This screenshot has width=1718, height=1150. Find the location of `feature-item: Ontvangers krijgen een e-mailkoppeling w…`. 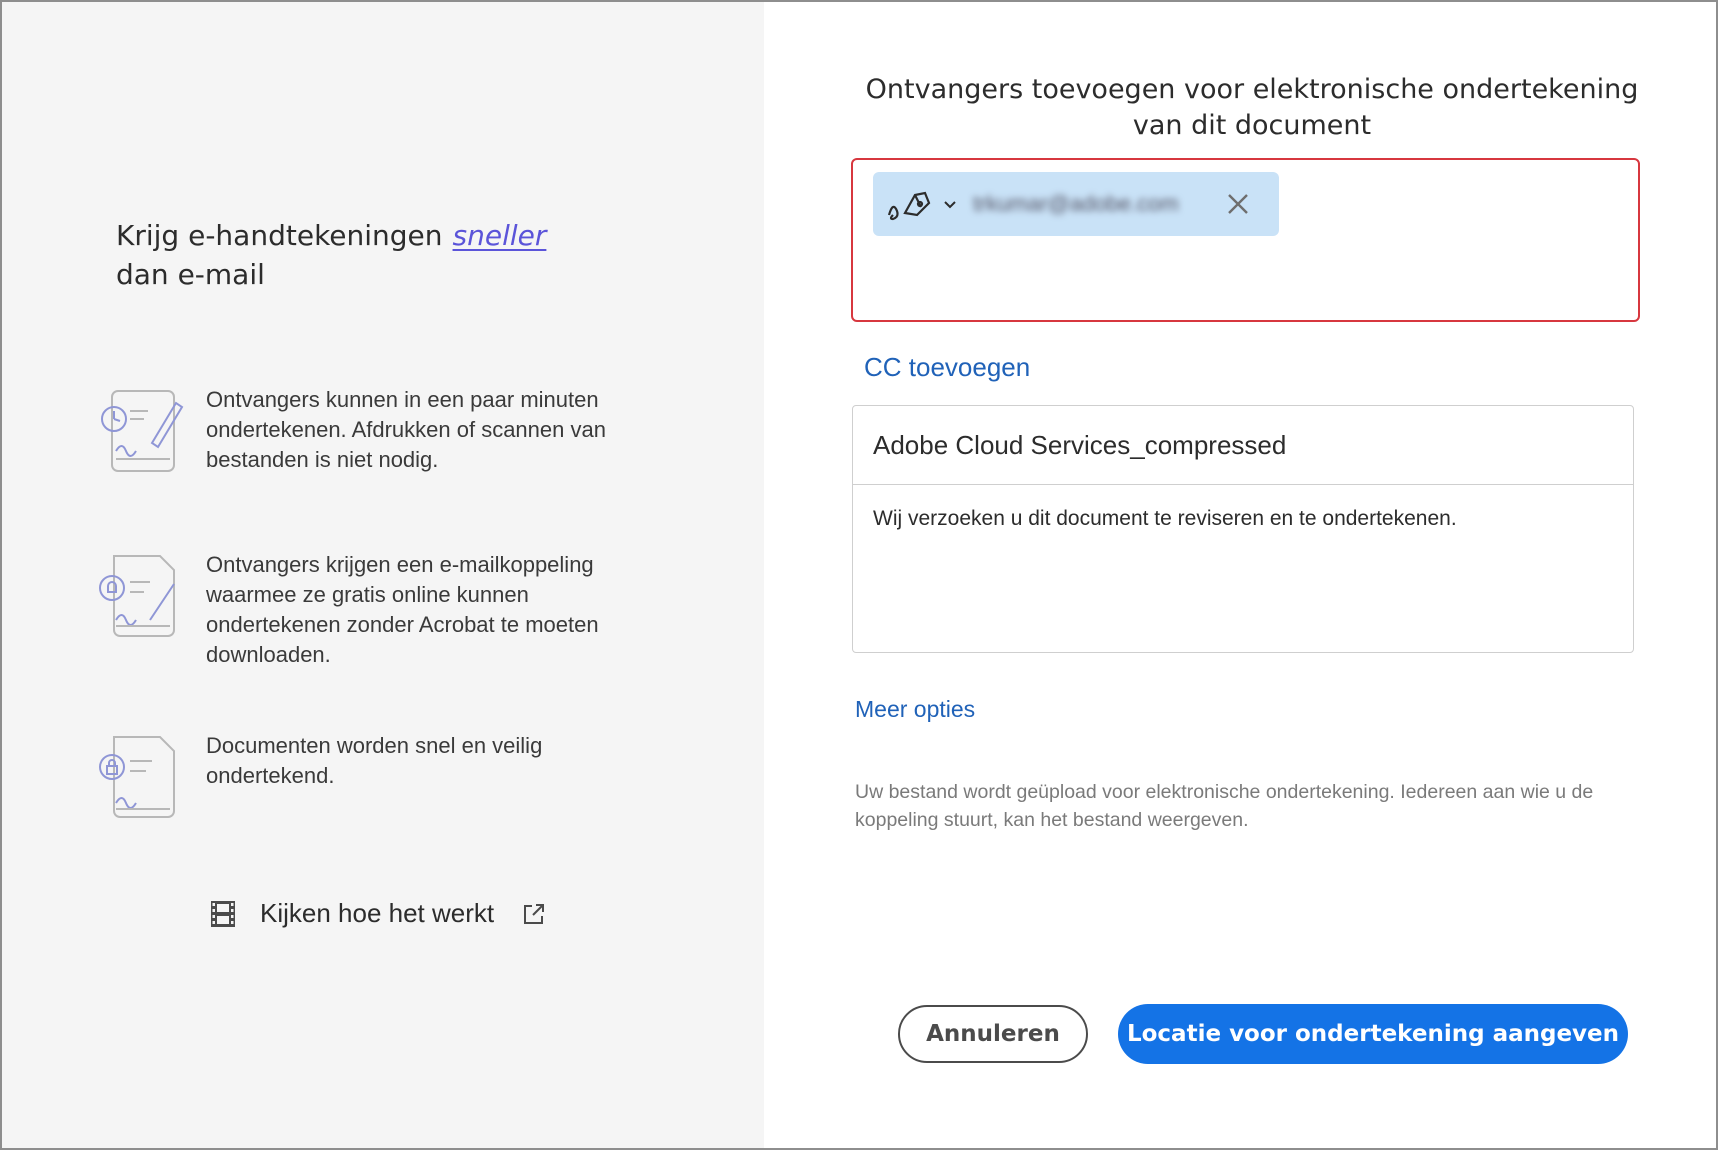

feature-item: Ontvangers krijgen een e-mailkoppeling w… is located at coordinates (374, 610).